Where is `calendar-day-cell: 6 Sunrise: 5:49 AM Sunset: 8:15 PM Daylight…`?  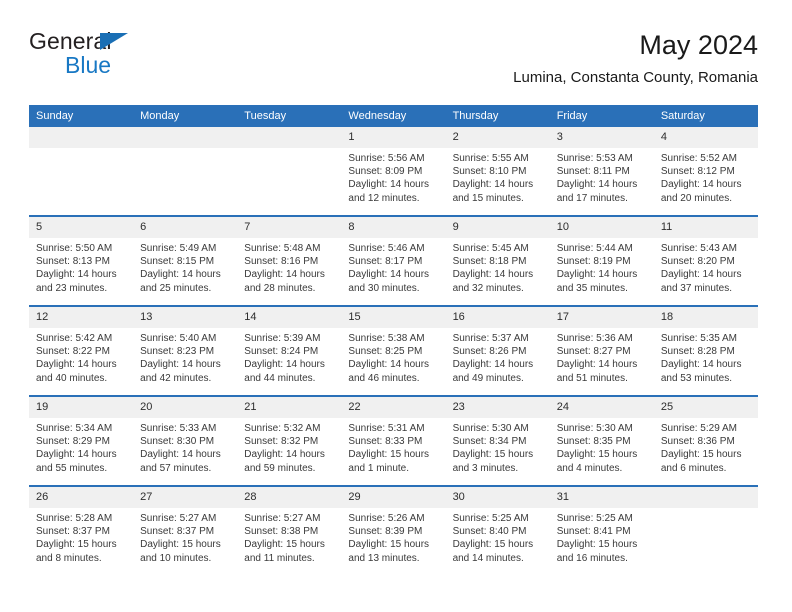
calendar-day-cell: 6 Sunrise: 5:49 AM Sunset: 8:15 PM Daylight… is located at coordinates (185, 260).